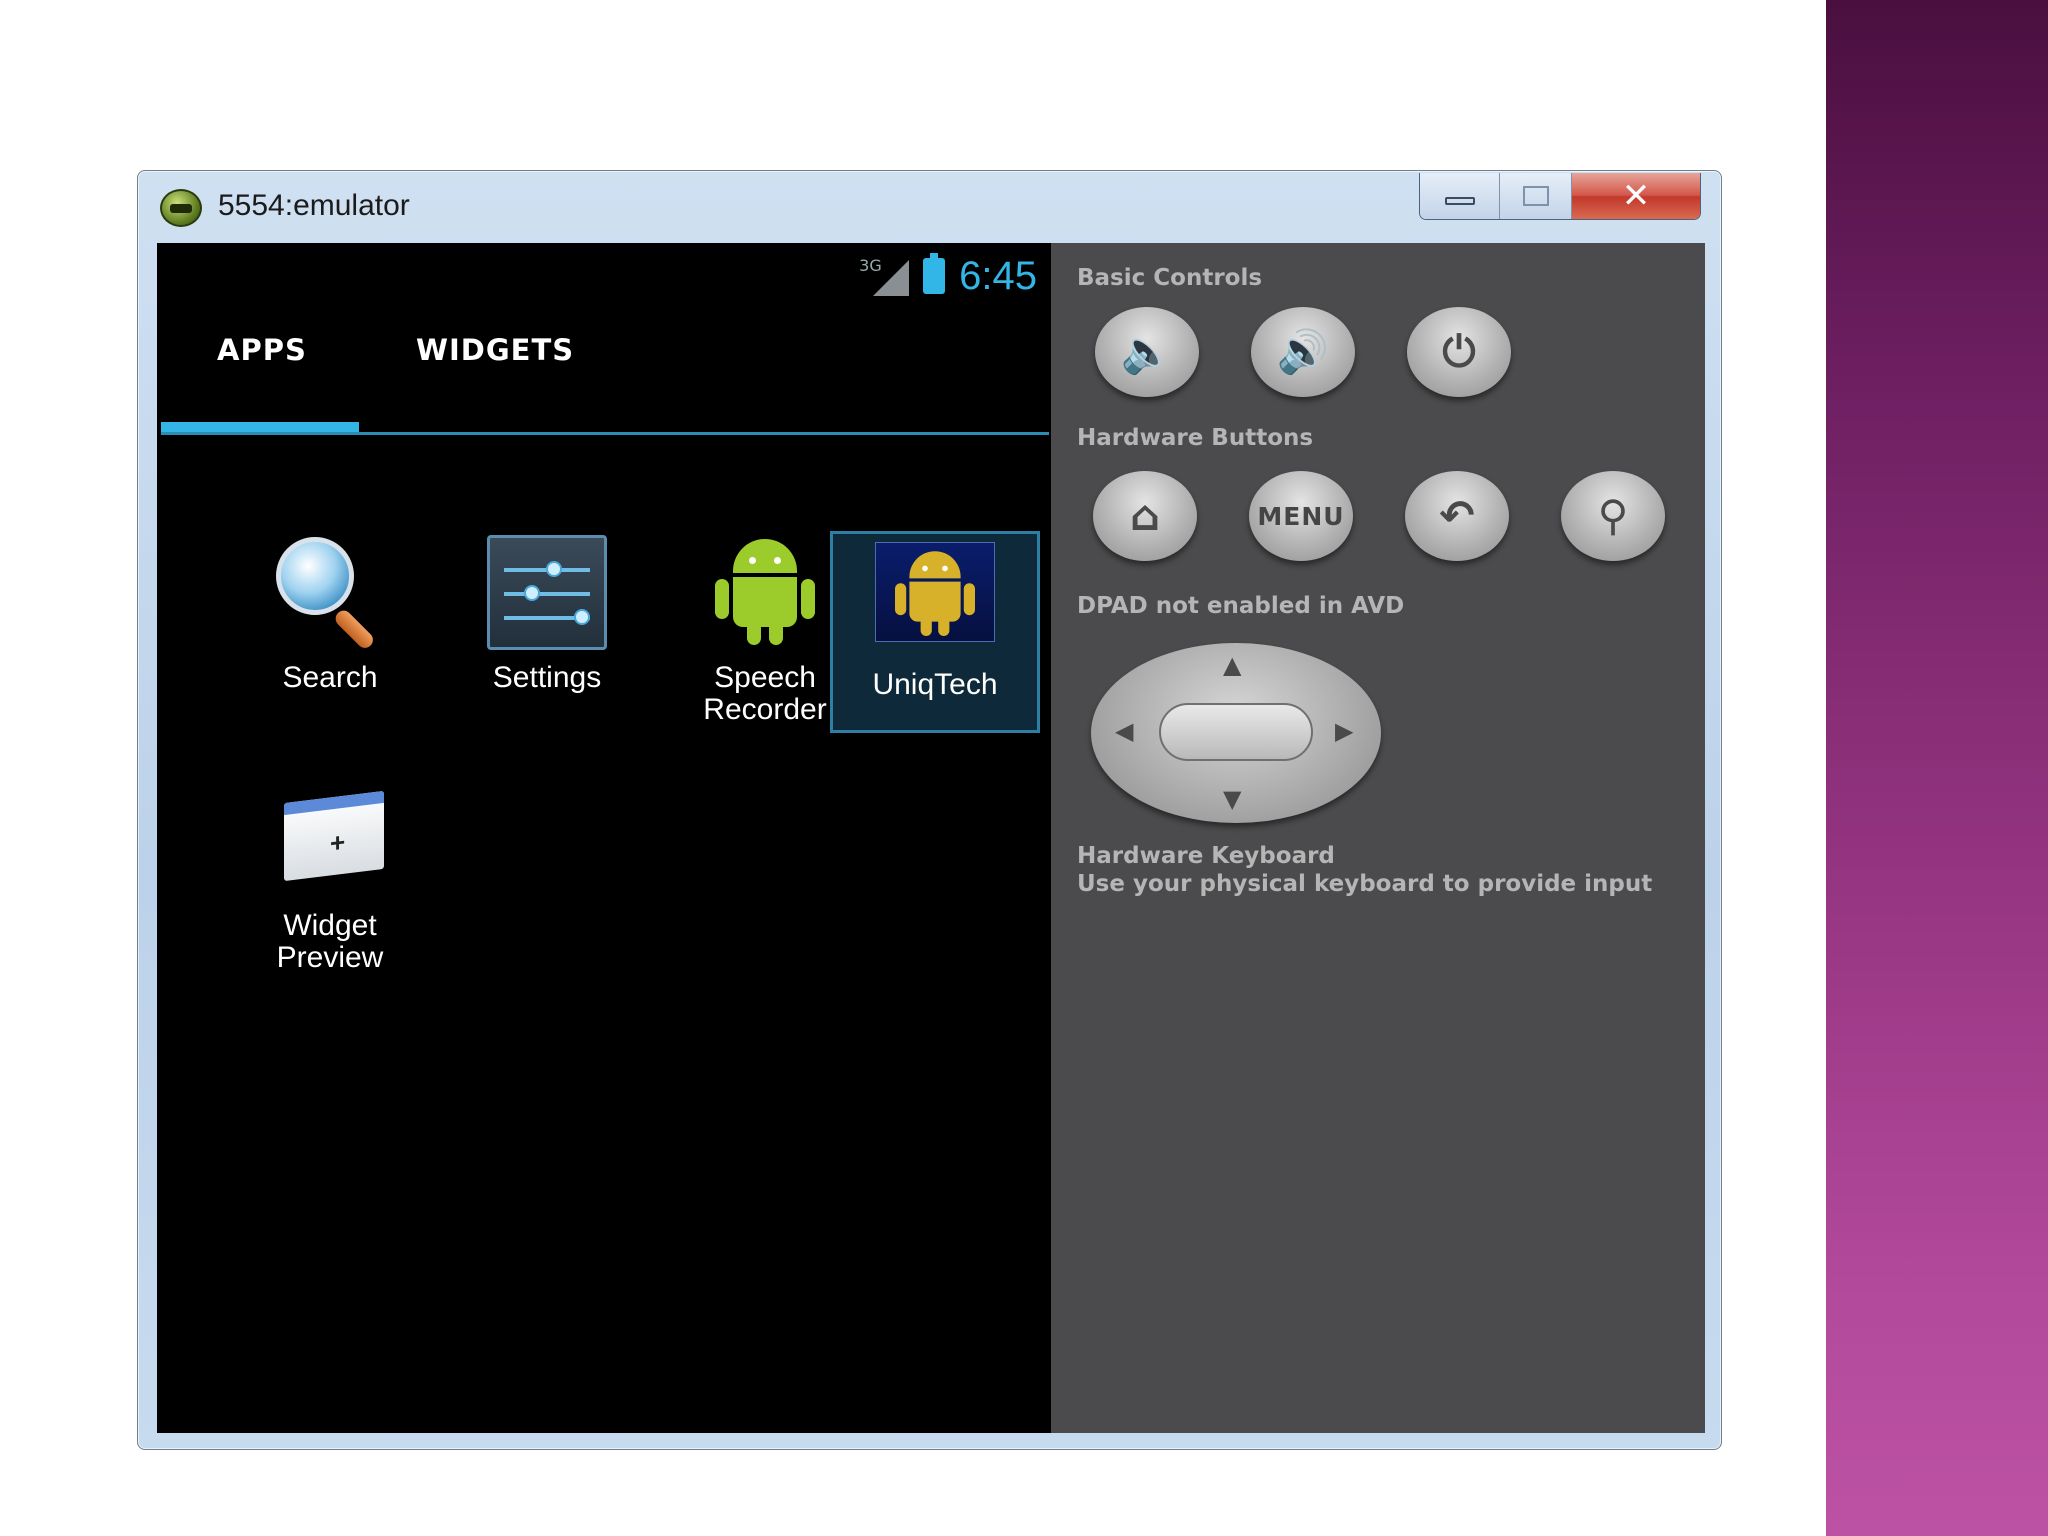 Image resolution: width=2048 pixels, height=1536 pixels. I want to click on tab-widgets: WIDGETS, so click(495, 350).